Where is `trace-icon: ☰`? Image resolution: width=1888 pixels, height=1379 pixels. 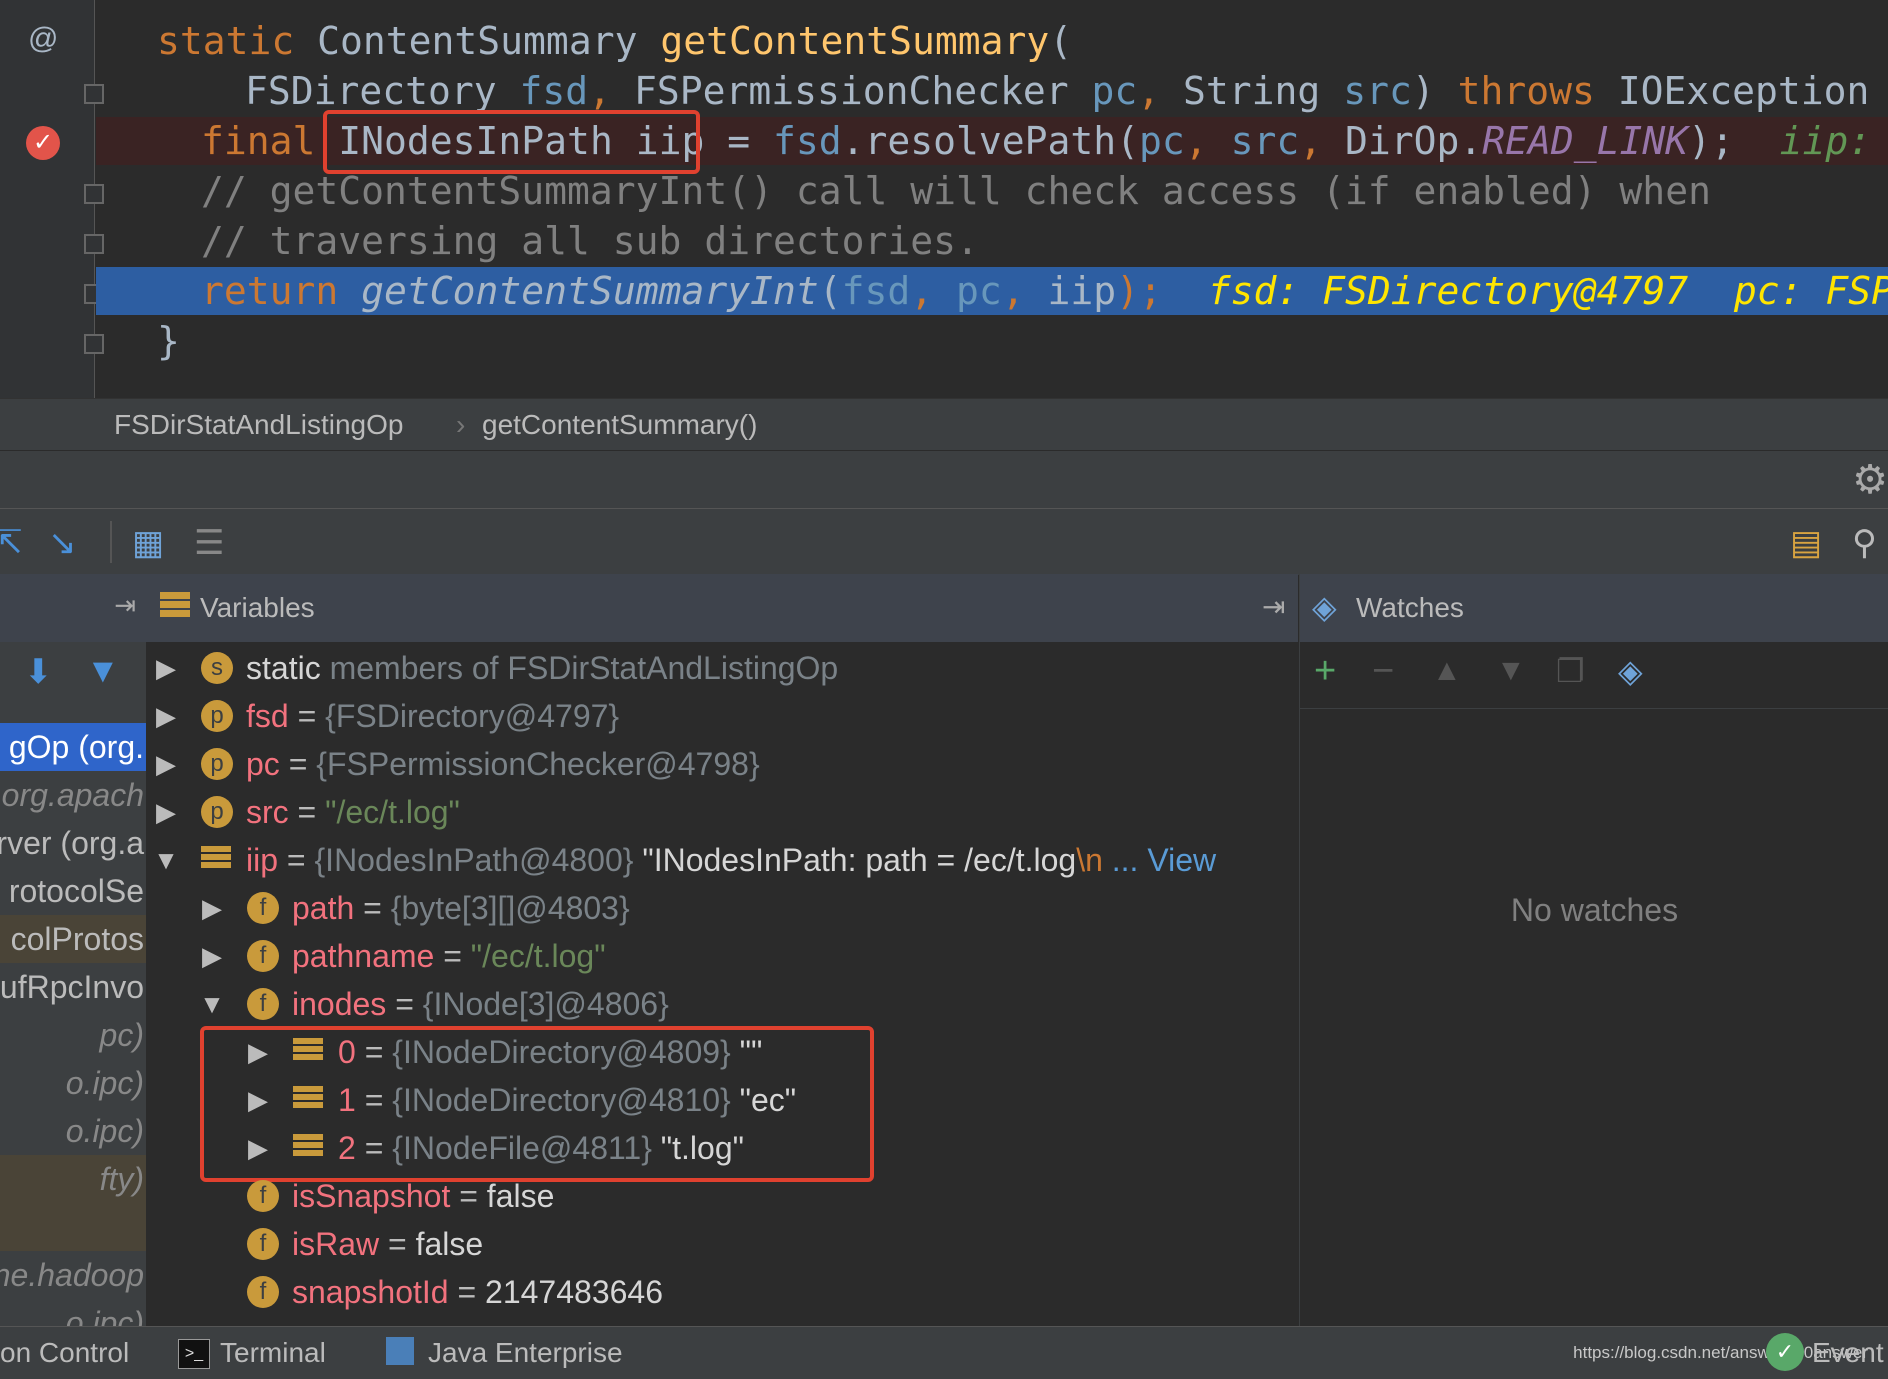
trace-icon: ☰ is located at coordinates (209, 543).